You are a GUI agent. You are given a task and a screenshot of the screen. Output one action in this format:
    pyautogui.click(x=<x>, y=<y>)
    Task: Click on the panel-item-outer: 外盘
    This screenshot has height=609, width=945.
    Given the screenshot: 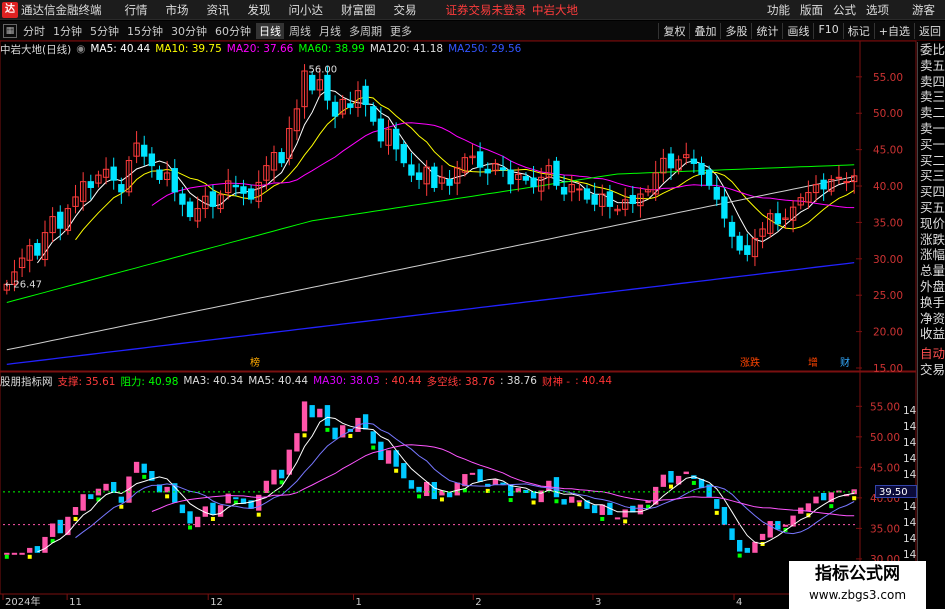 What is the action you would take?
    pyautogui.click(x=931, y=287)
    